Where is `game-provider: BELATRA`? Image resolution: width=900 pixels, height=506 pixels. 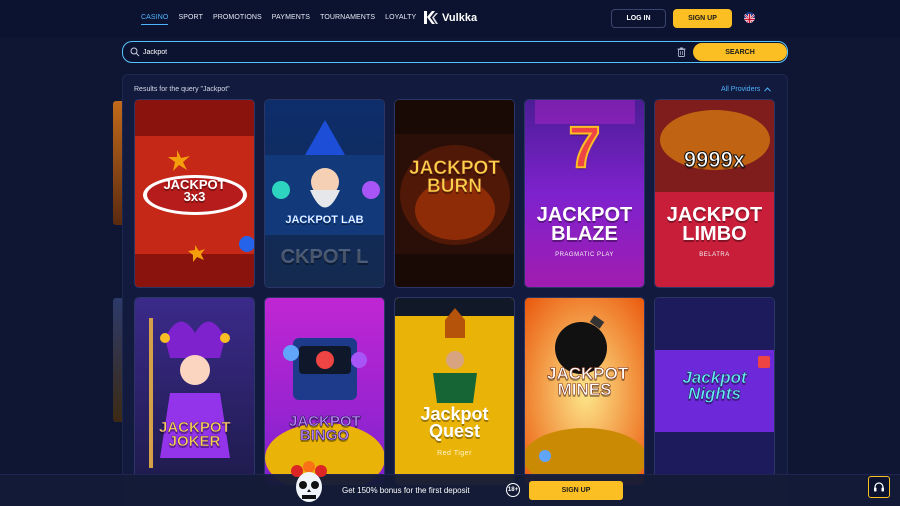
game-provider: BELATRA is located at coordinates (714, 255).